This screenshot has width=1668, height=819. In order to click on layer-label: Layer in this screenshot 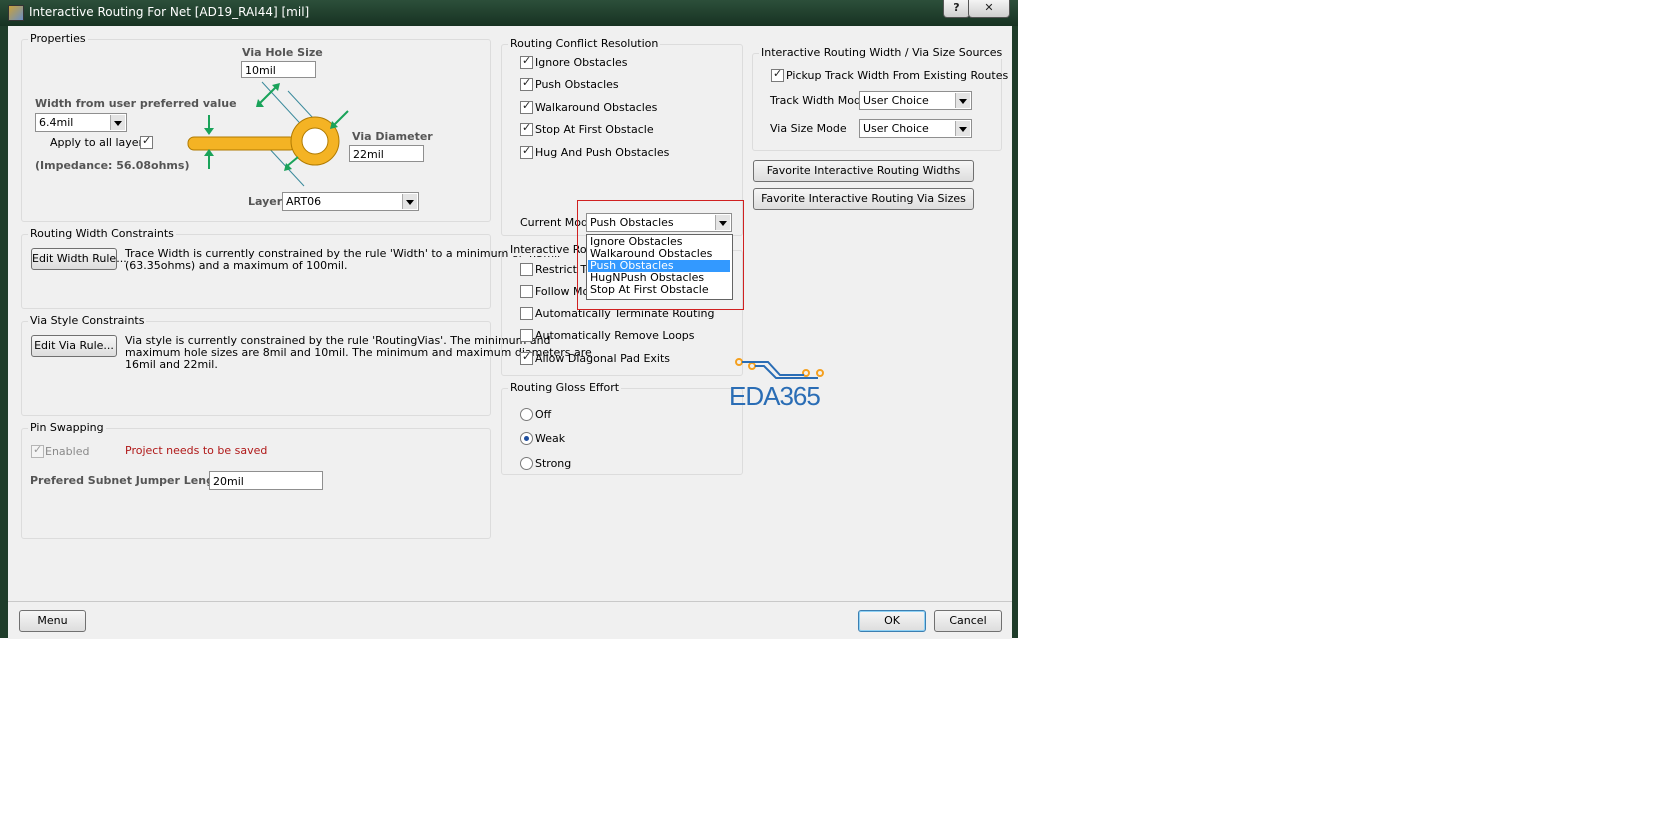, I will do `click(265, 201)`.